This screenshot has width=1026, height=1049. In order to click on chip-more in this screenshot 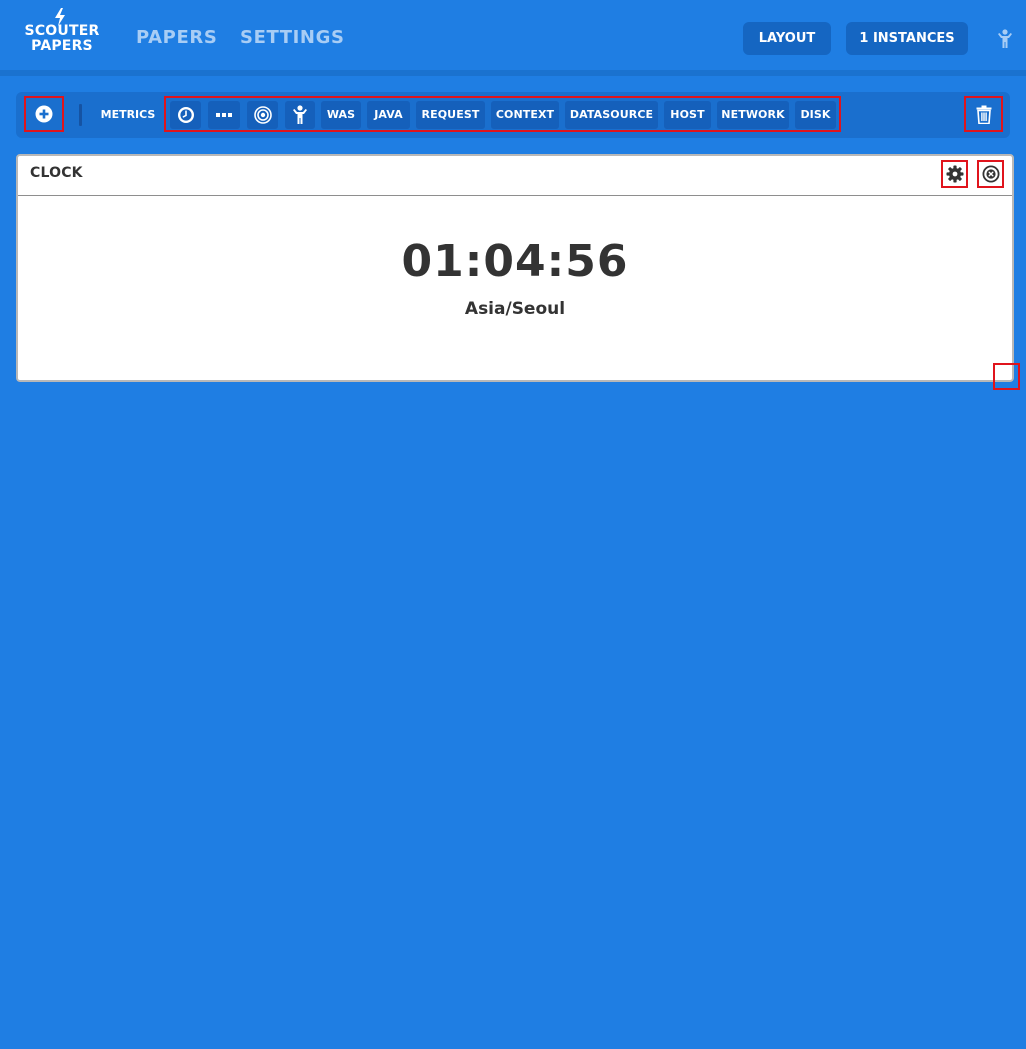, I will do `click(224, 115)`.